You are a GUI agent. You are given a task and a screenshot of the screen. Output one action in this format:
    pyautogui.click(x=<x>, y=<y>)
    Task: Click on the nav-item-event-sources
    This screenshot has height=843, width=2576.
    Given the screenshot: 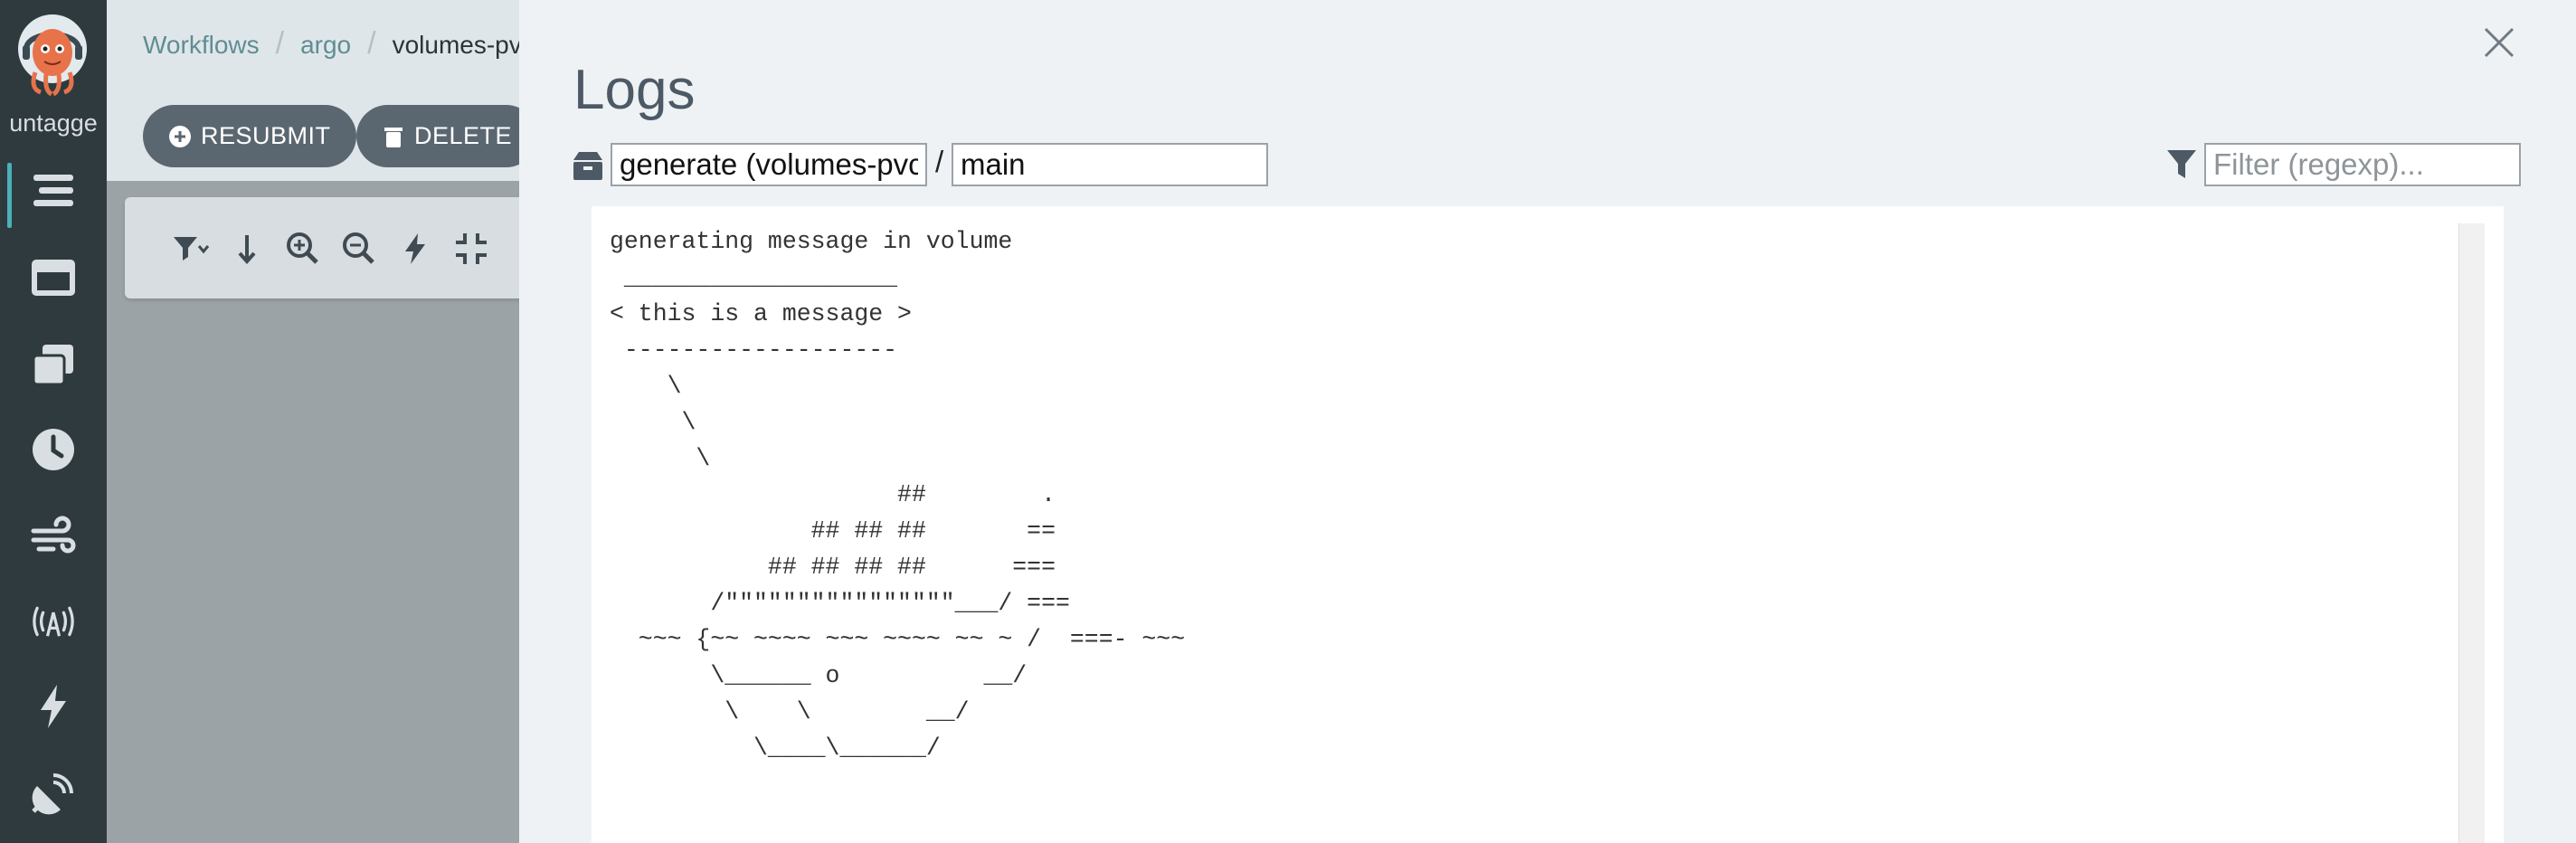 What is the action you would take?
    pyautogui.click(x=54, y=621)
    